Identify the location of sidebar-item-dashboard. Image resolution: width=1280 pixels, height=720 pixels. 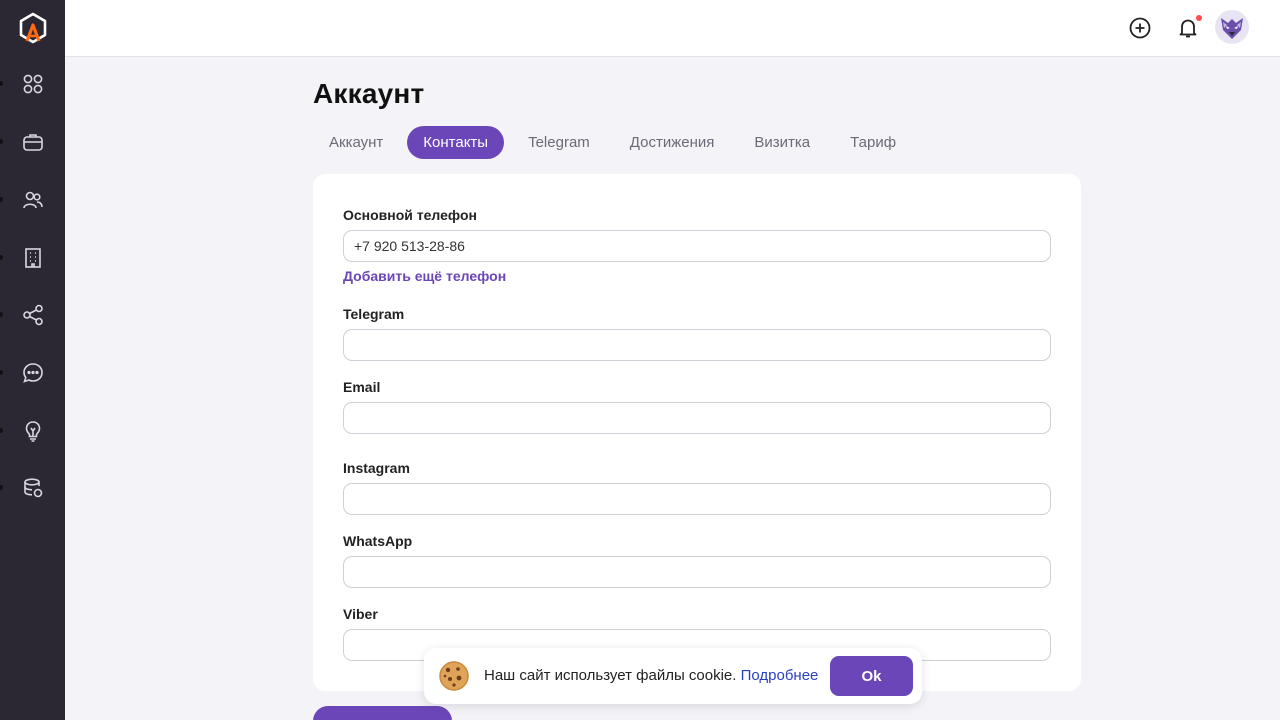
(32, 84).